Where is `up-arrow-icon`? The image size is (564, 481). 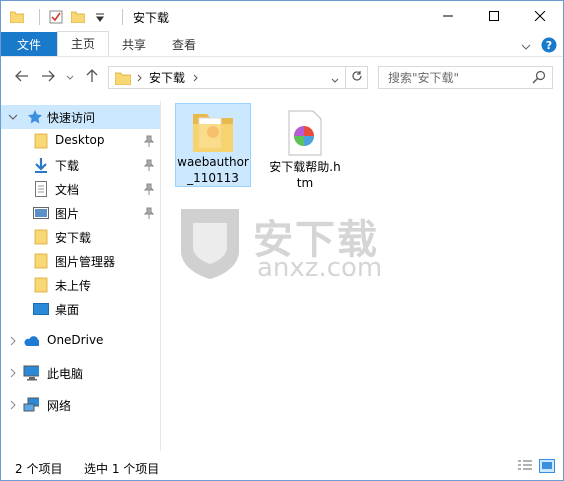
up-arrow-icon is located at coordinates (92, 77).